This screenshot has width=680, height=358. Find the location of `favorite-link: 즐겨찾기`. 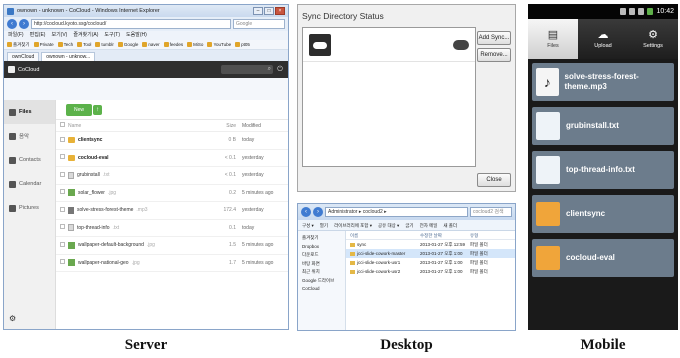

favorite-link: 즐겨찾기 is located at coordinates (18, 44).